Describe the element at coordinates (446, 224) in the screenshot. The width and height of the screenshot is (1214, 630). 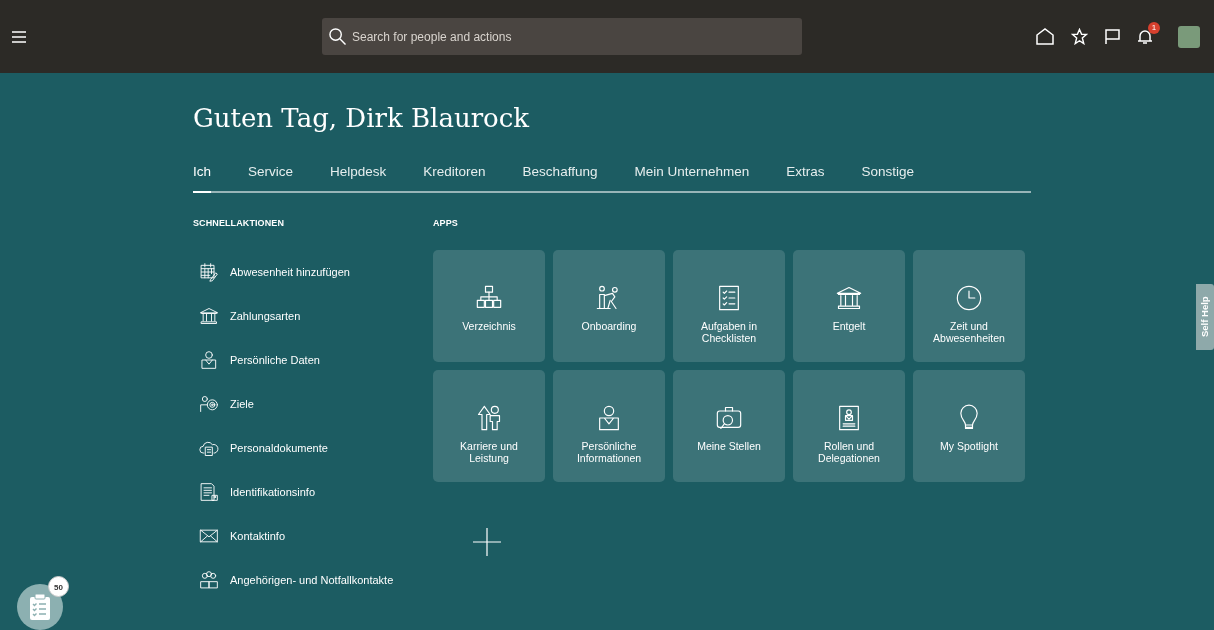
I see `section-heading: APPS` at that location.